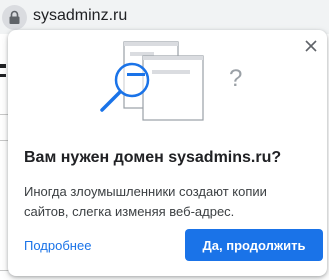 Image resolution: width=329 pixels, height=280 pixels. What do you see at coordinates (254, 245) in the screenshot?
I see `continue-button: Да, продолжить` at bounding box center [254, 245].